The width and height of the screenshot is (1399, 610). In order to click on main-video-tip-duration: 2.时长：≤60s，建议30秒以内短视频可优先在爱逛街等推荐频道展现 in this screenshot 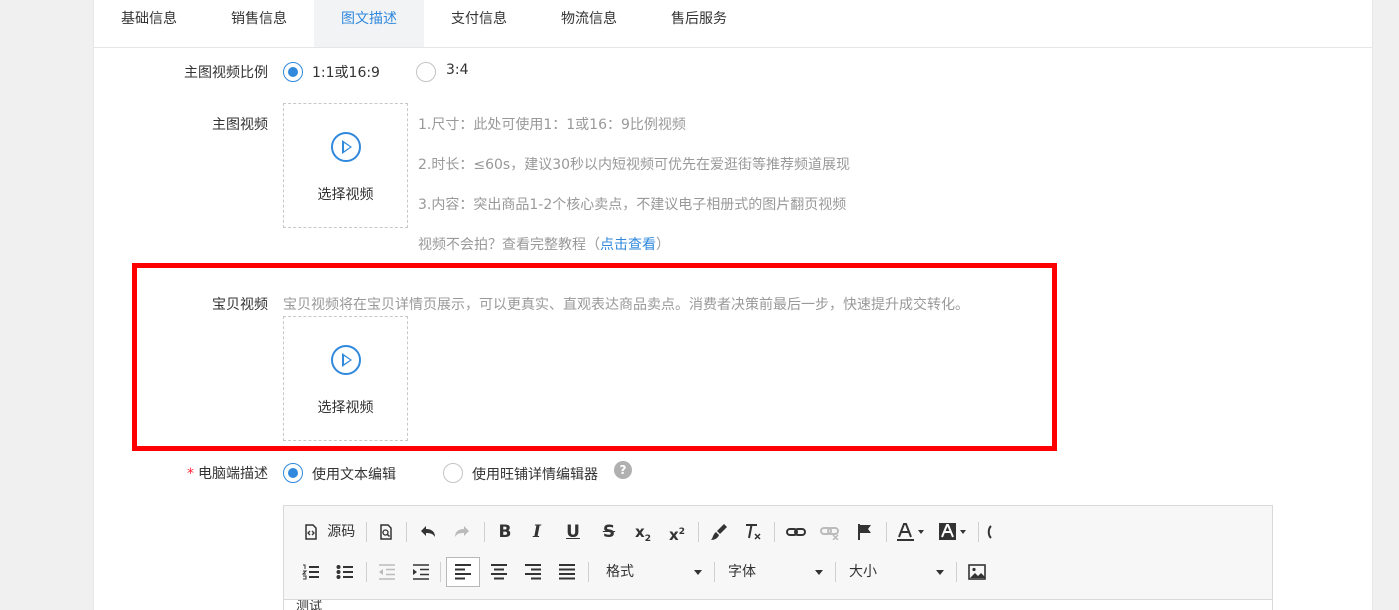, I will do `click(634, 165)`.